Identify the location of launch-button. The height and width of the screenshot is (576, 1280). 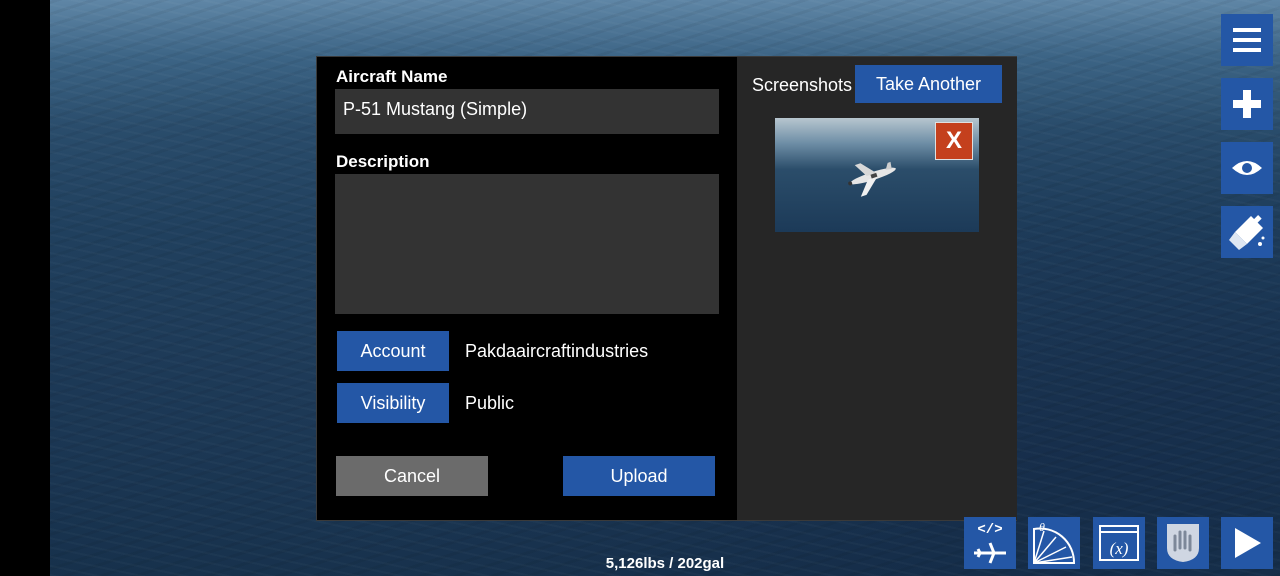
(1247, 543).